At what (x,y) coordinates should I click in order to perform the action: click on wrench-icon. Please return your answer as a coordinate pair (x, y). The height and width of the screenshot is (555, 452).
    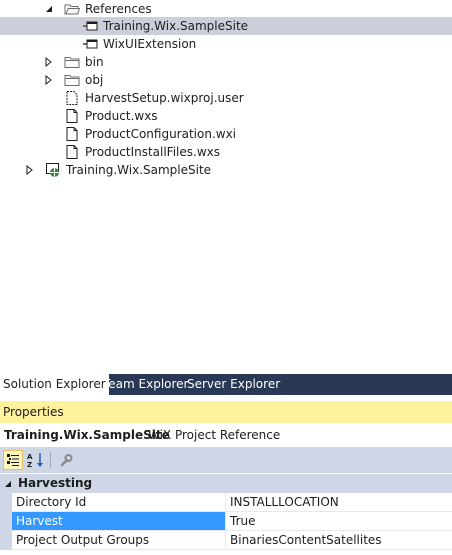
    Looking at the image, I should click on (66, 460).